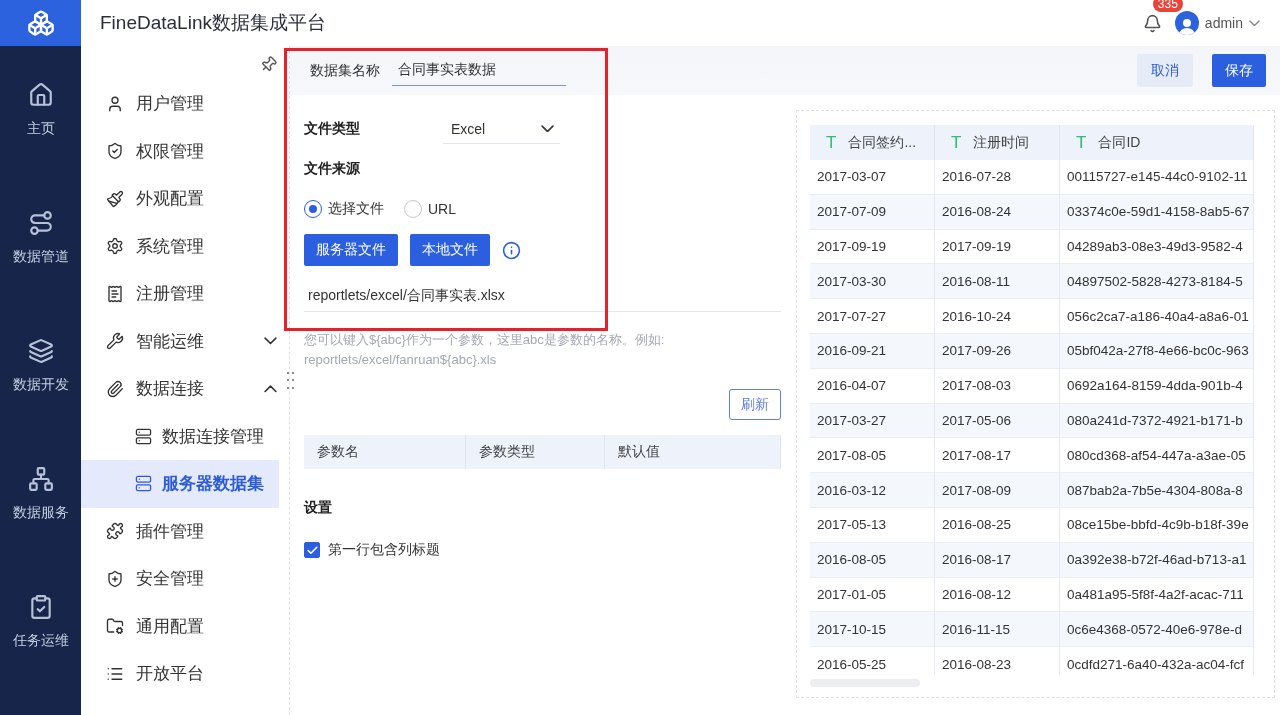  Describe the element at coordinates (1157, 490) in the screenshot. I see `table-cell: 087bab2a-7b5e-4304-808a-8` at that location.